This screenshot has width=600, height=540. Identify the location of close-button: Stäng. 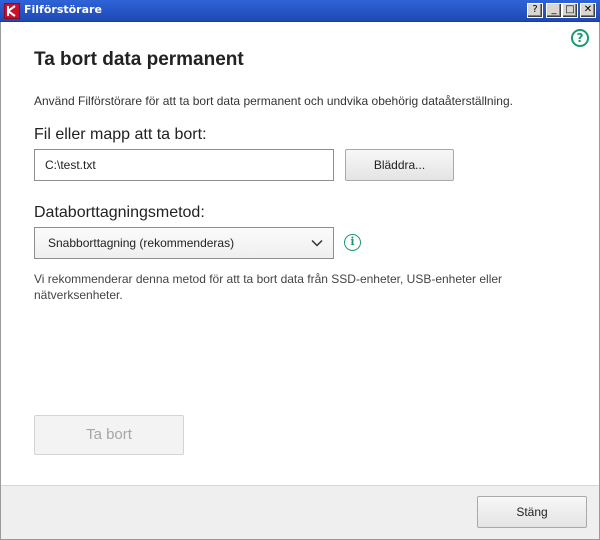
(532, 512).